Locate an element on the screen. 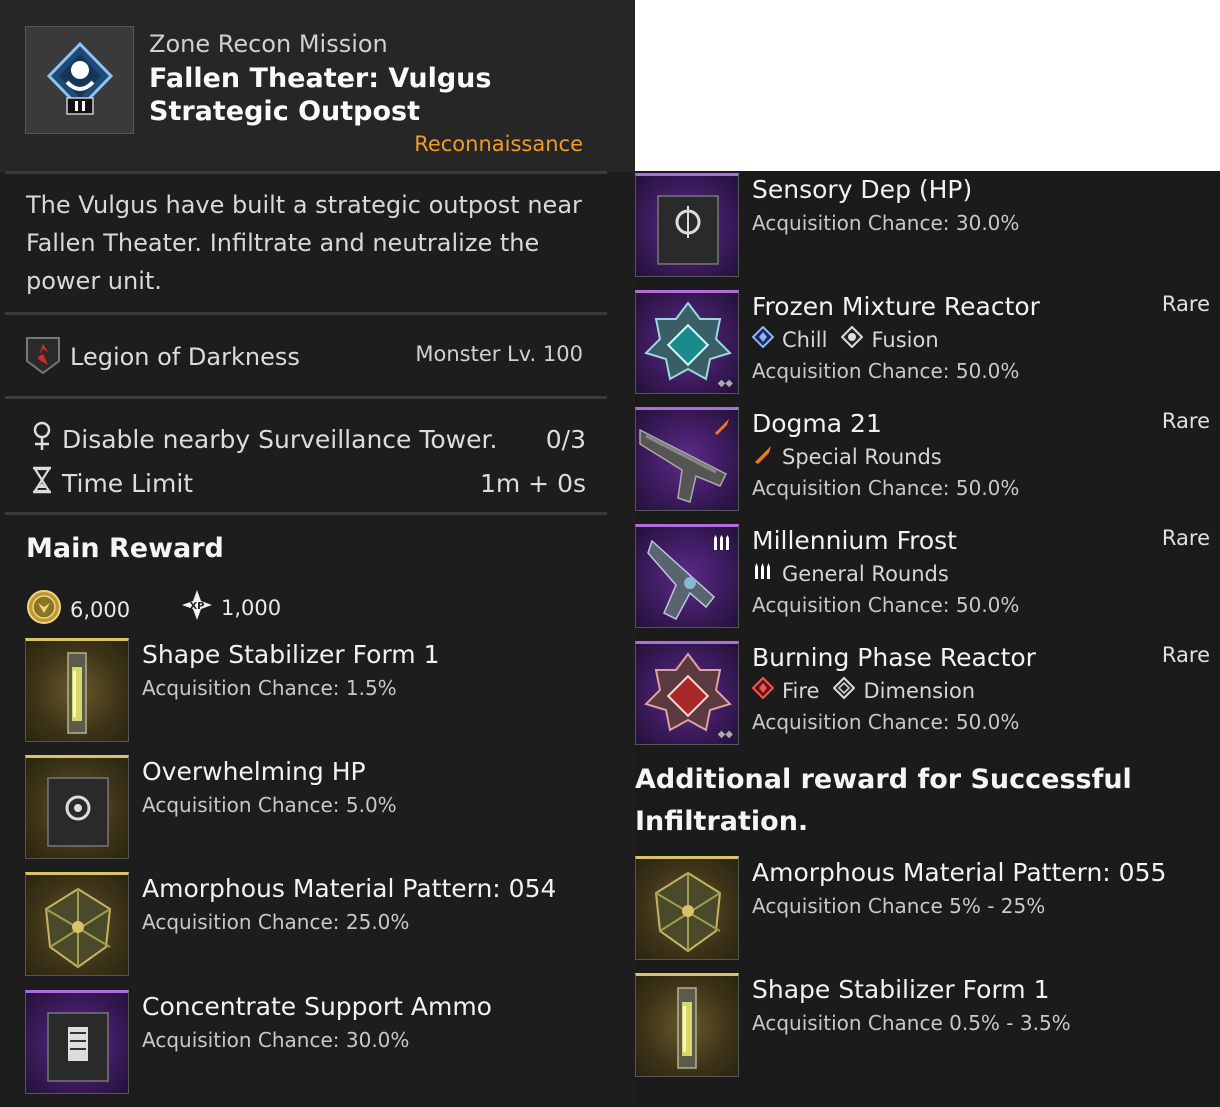  concentrate-support-ammo-thumbnail is located at coordinates (77, 1042).